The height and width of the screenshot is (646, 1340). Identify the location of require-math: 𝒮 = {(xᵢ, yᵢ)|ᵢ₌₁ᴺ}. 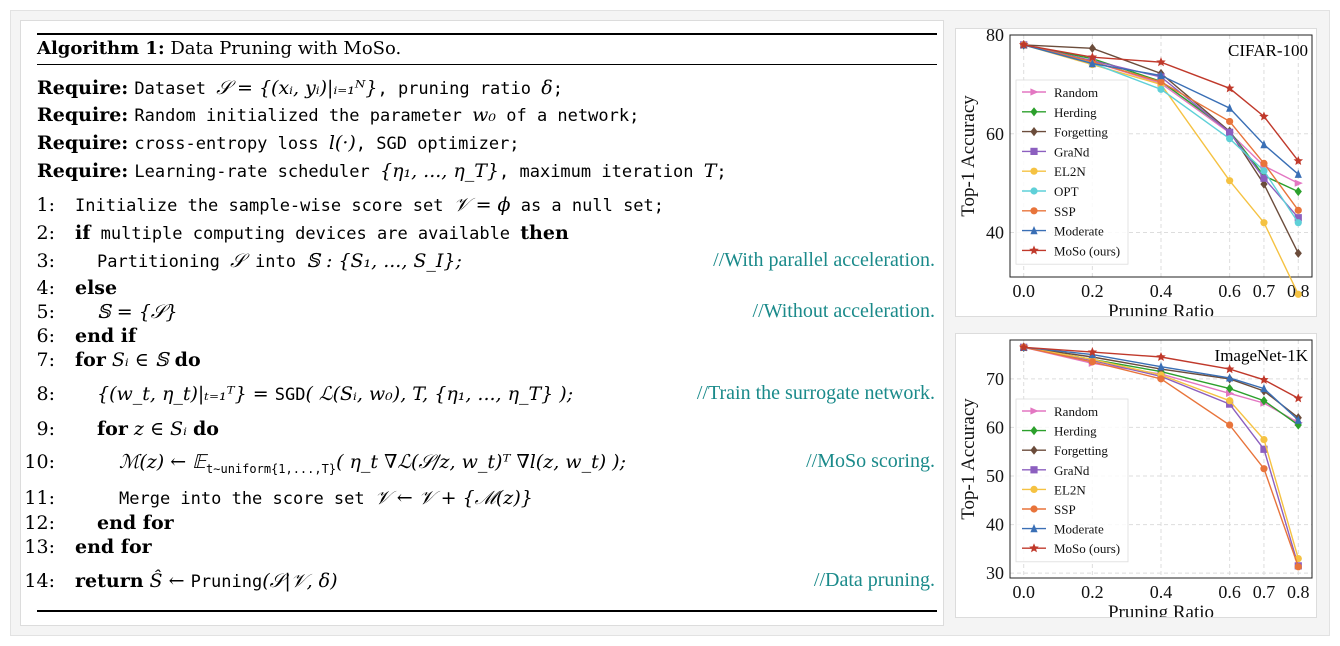
(297, 88).